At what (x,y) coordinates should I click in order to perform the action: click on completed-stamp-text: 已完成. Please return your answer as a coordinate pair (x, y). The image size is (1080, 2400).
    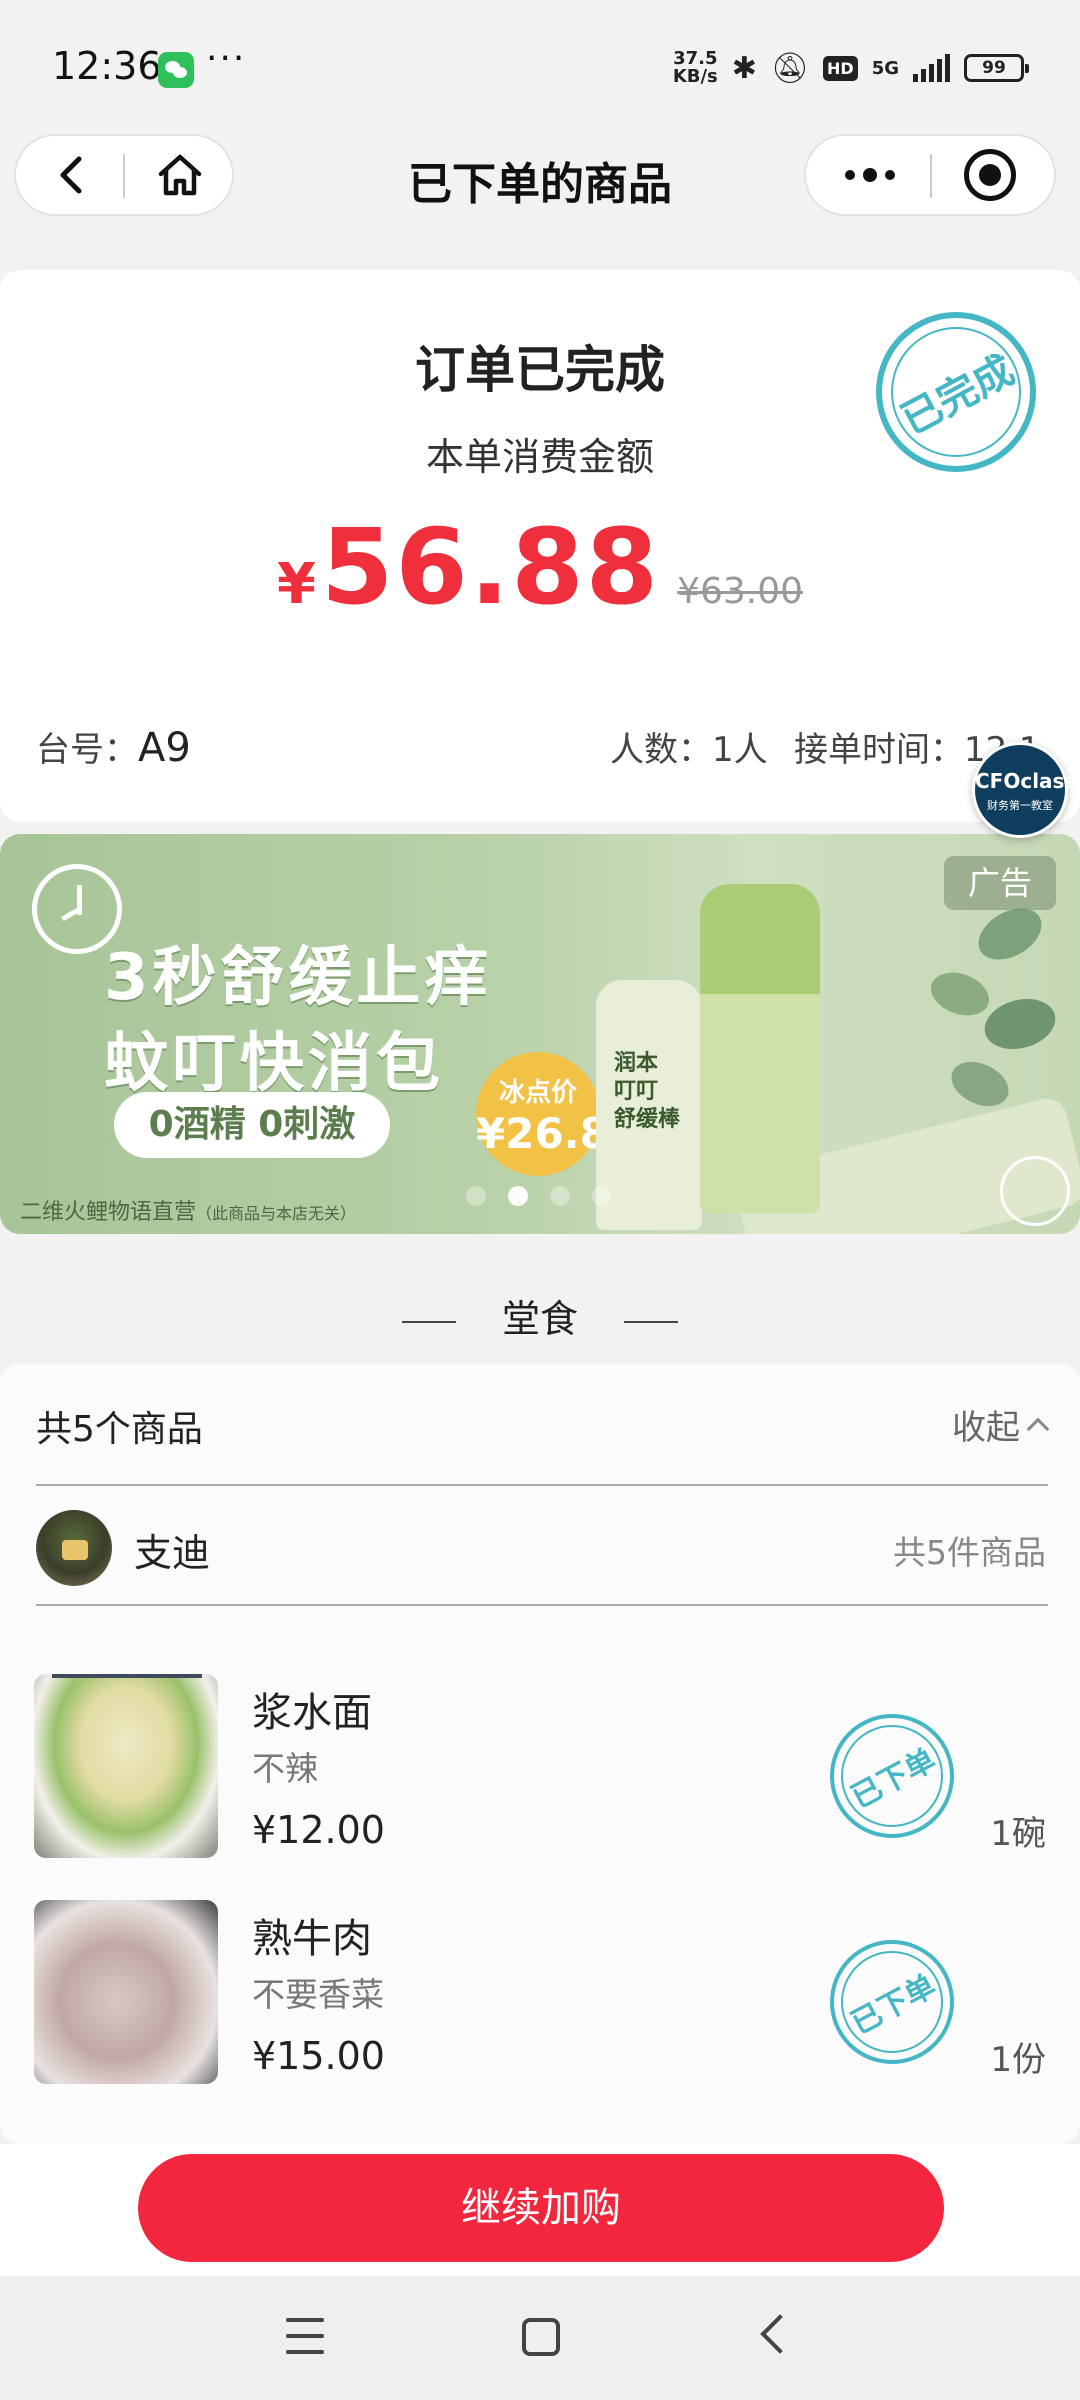
    Looking at the image, I should click on (958, 396).